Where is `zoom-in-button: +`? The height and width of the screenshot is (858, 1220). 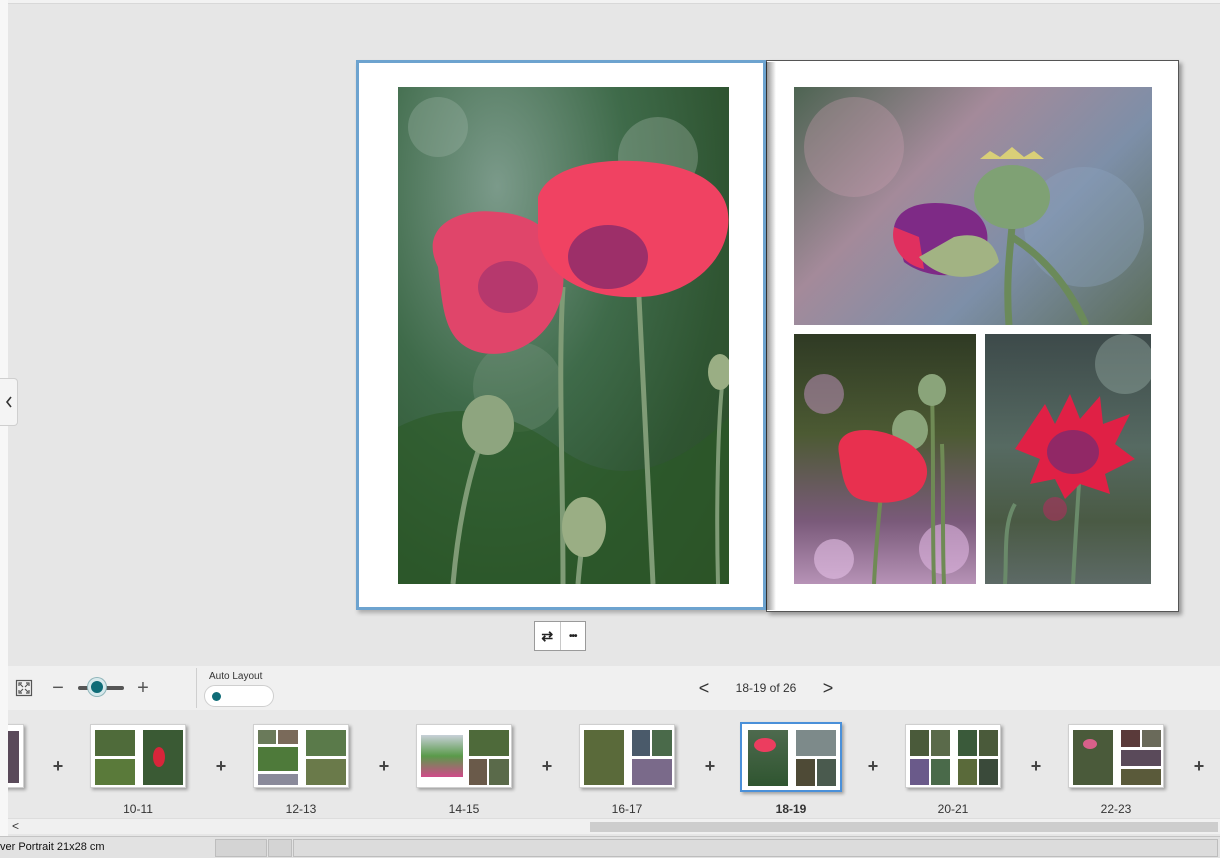
zoom-in-button: + is located at coordinates (143, 688).